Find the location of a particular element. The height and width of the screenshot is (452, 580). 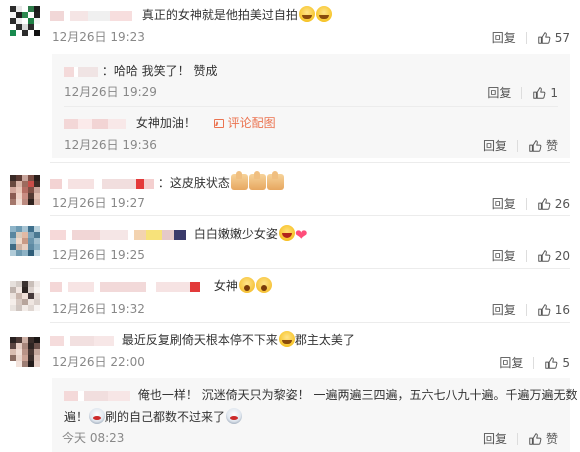

reply-text-row: 俺也一样！ 沉迷倚天只为黎姿！ 一遍两遍三四遍，五六七八九十遍。千遍万遍无数 is located at coordinates (320, 395).